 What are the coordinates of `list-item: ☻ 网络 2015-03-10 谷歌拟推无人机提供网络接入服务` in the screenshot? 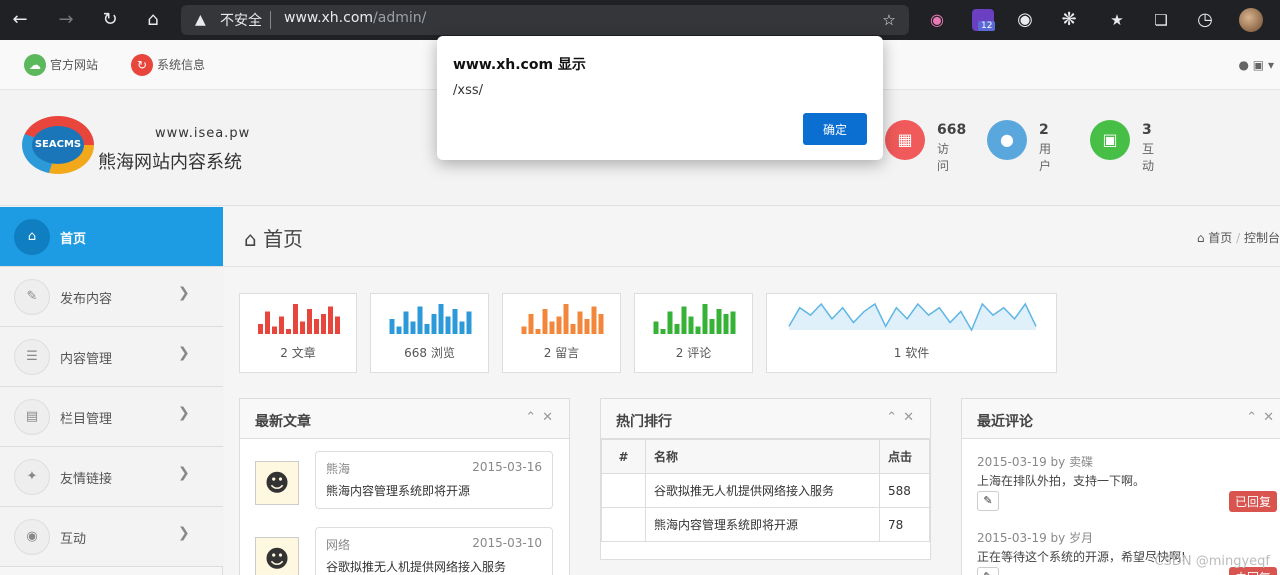 It's located at (405, 551).